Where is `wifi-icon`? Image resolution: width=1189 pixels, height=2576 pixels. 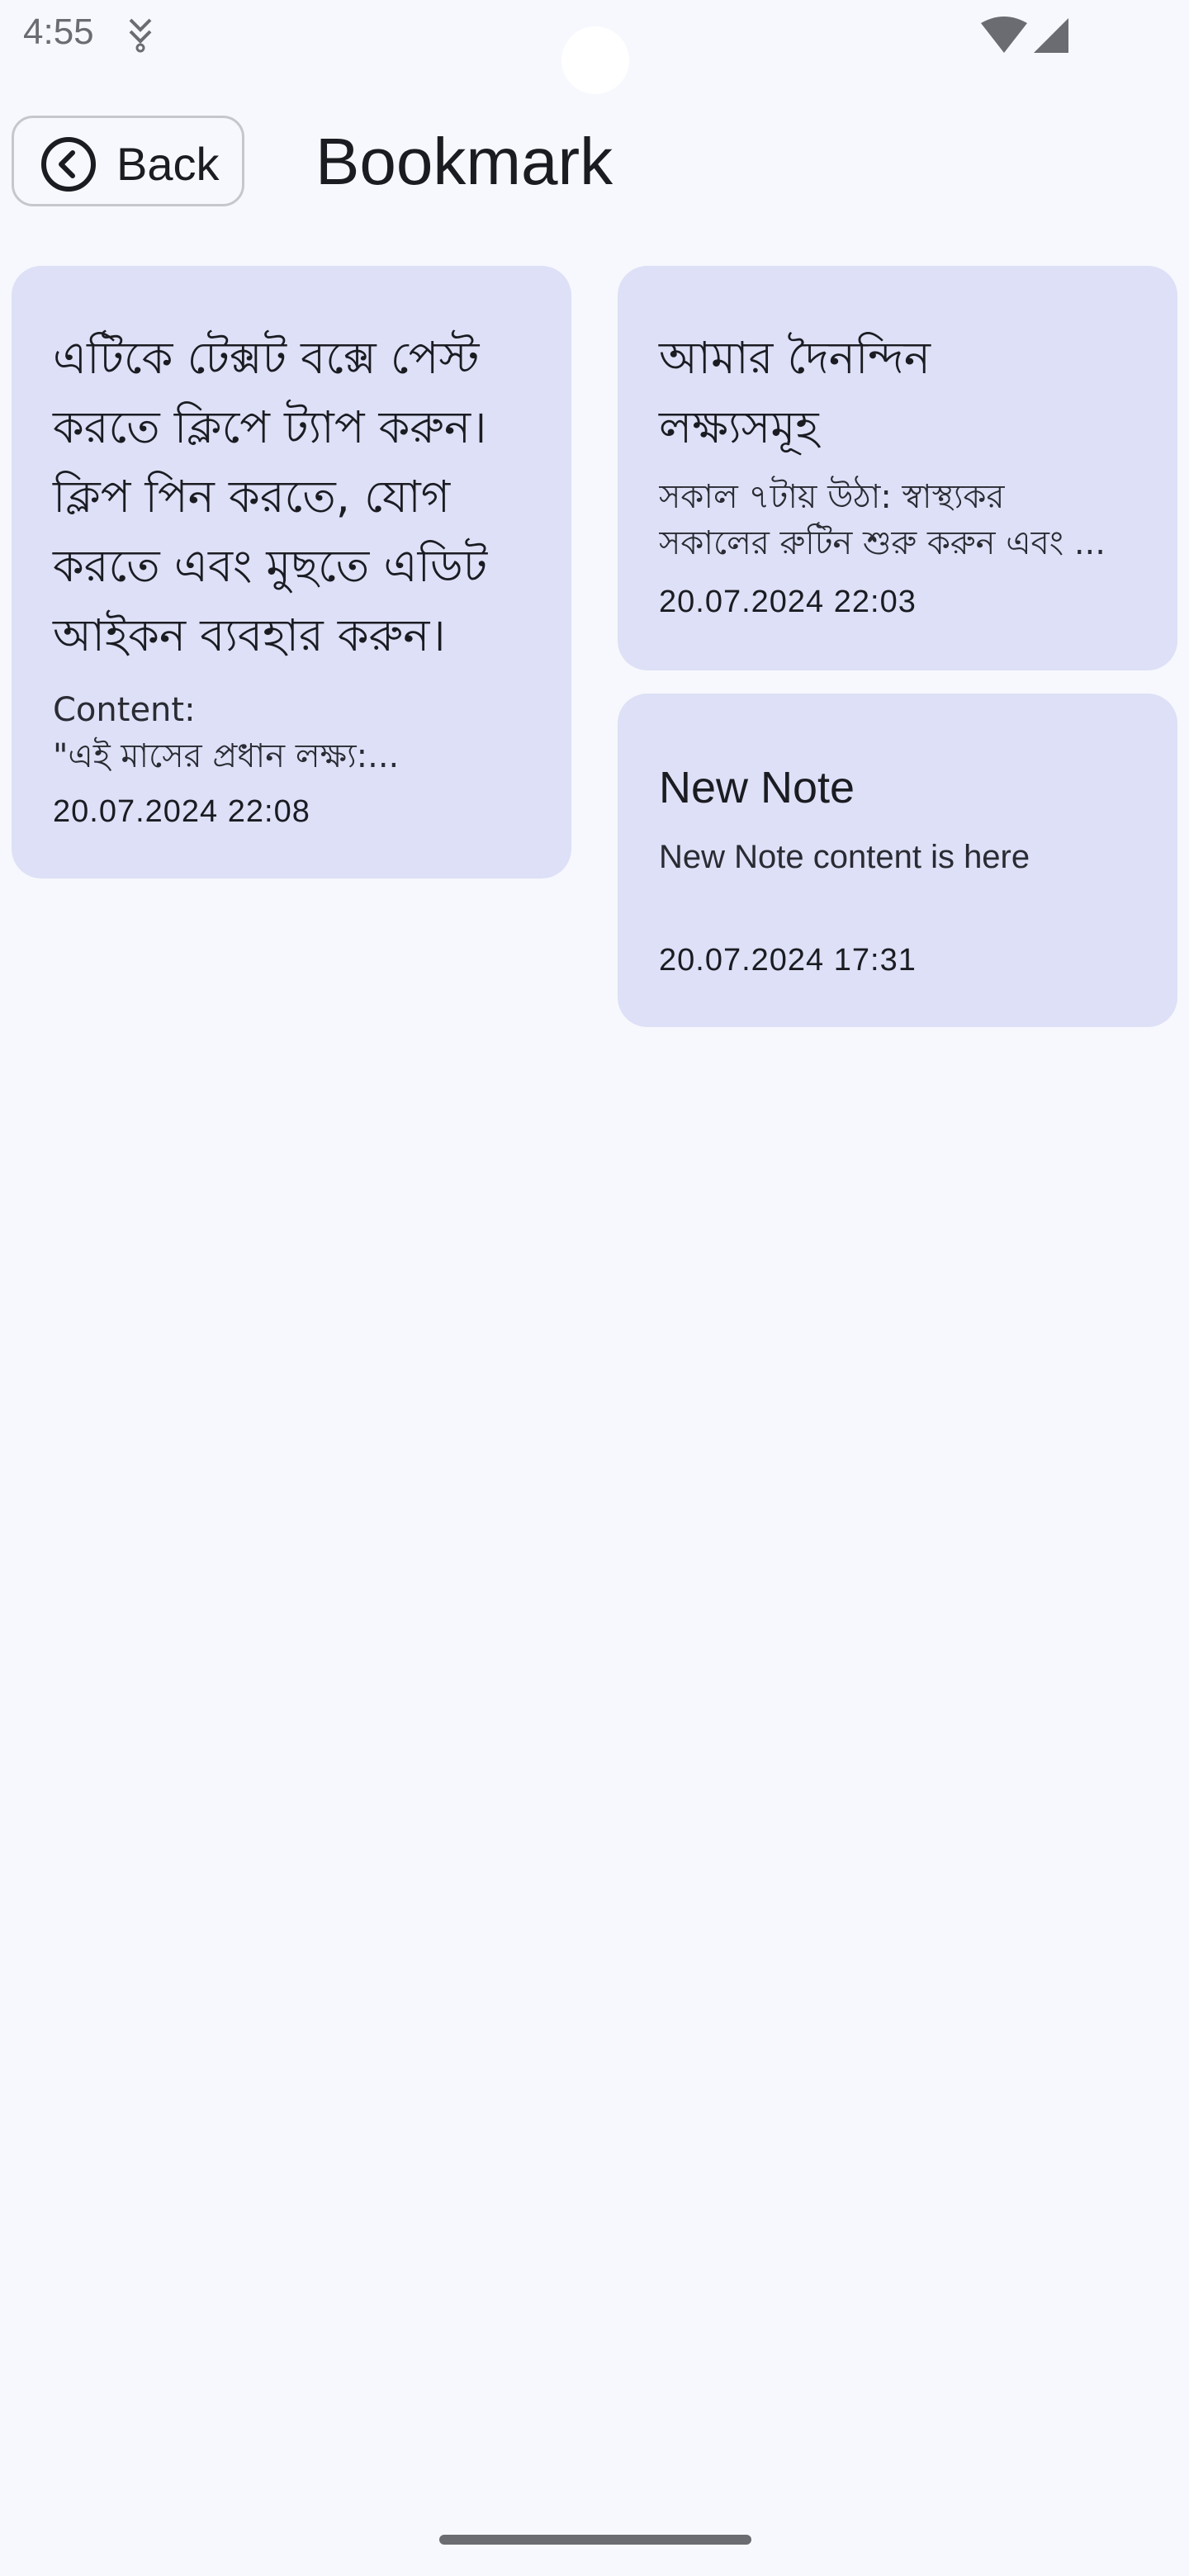 wifi-icon is located at coordinates (1004, 35).